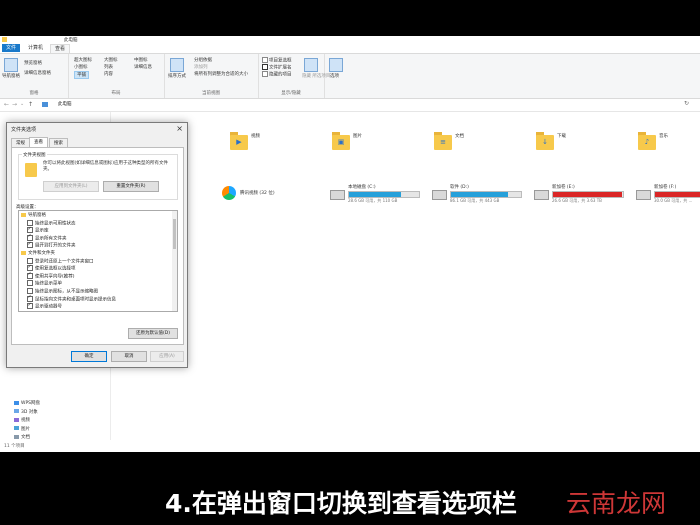  What do you see at coordinates (579, 196) in the screenshot?
I see `drive-item: 新加卷 (E:) 26.6 GB 可用，共 3.63 TB` at bounding box center [579, 196].